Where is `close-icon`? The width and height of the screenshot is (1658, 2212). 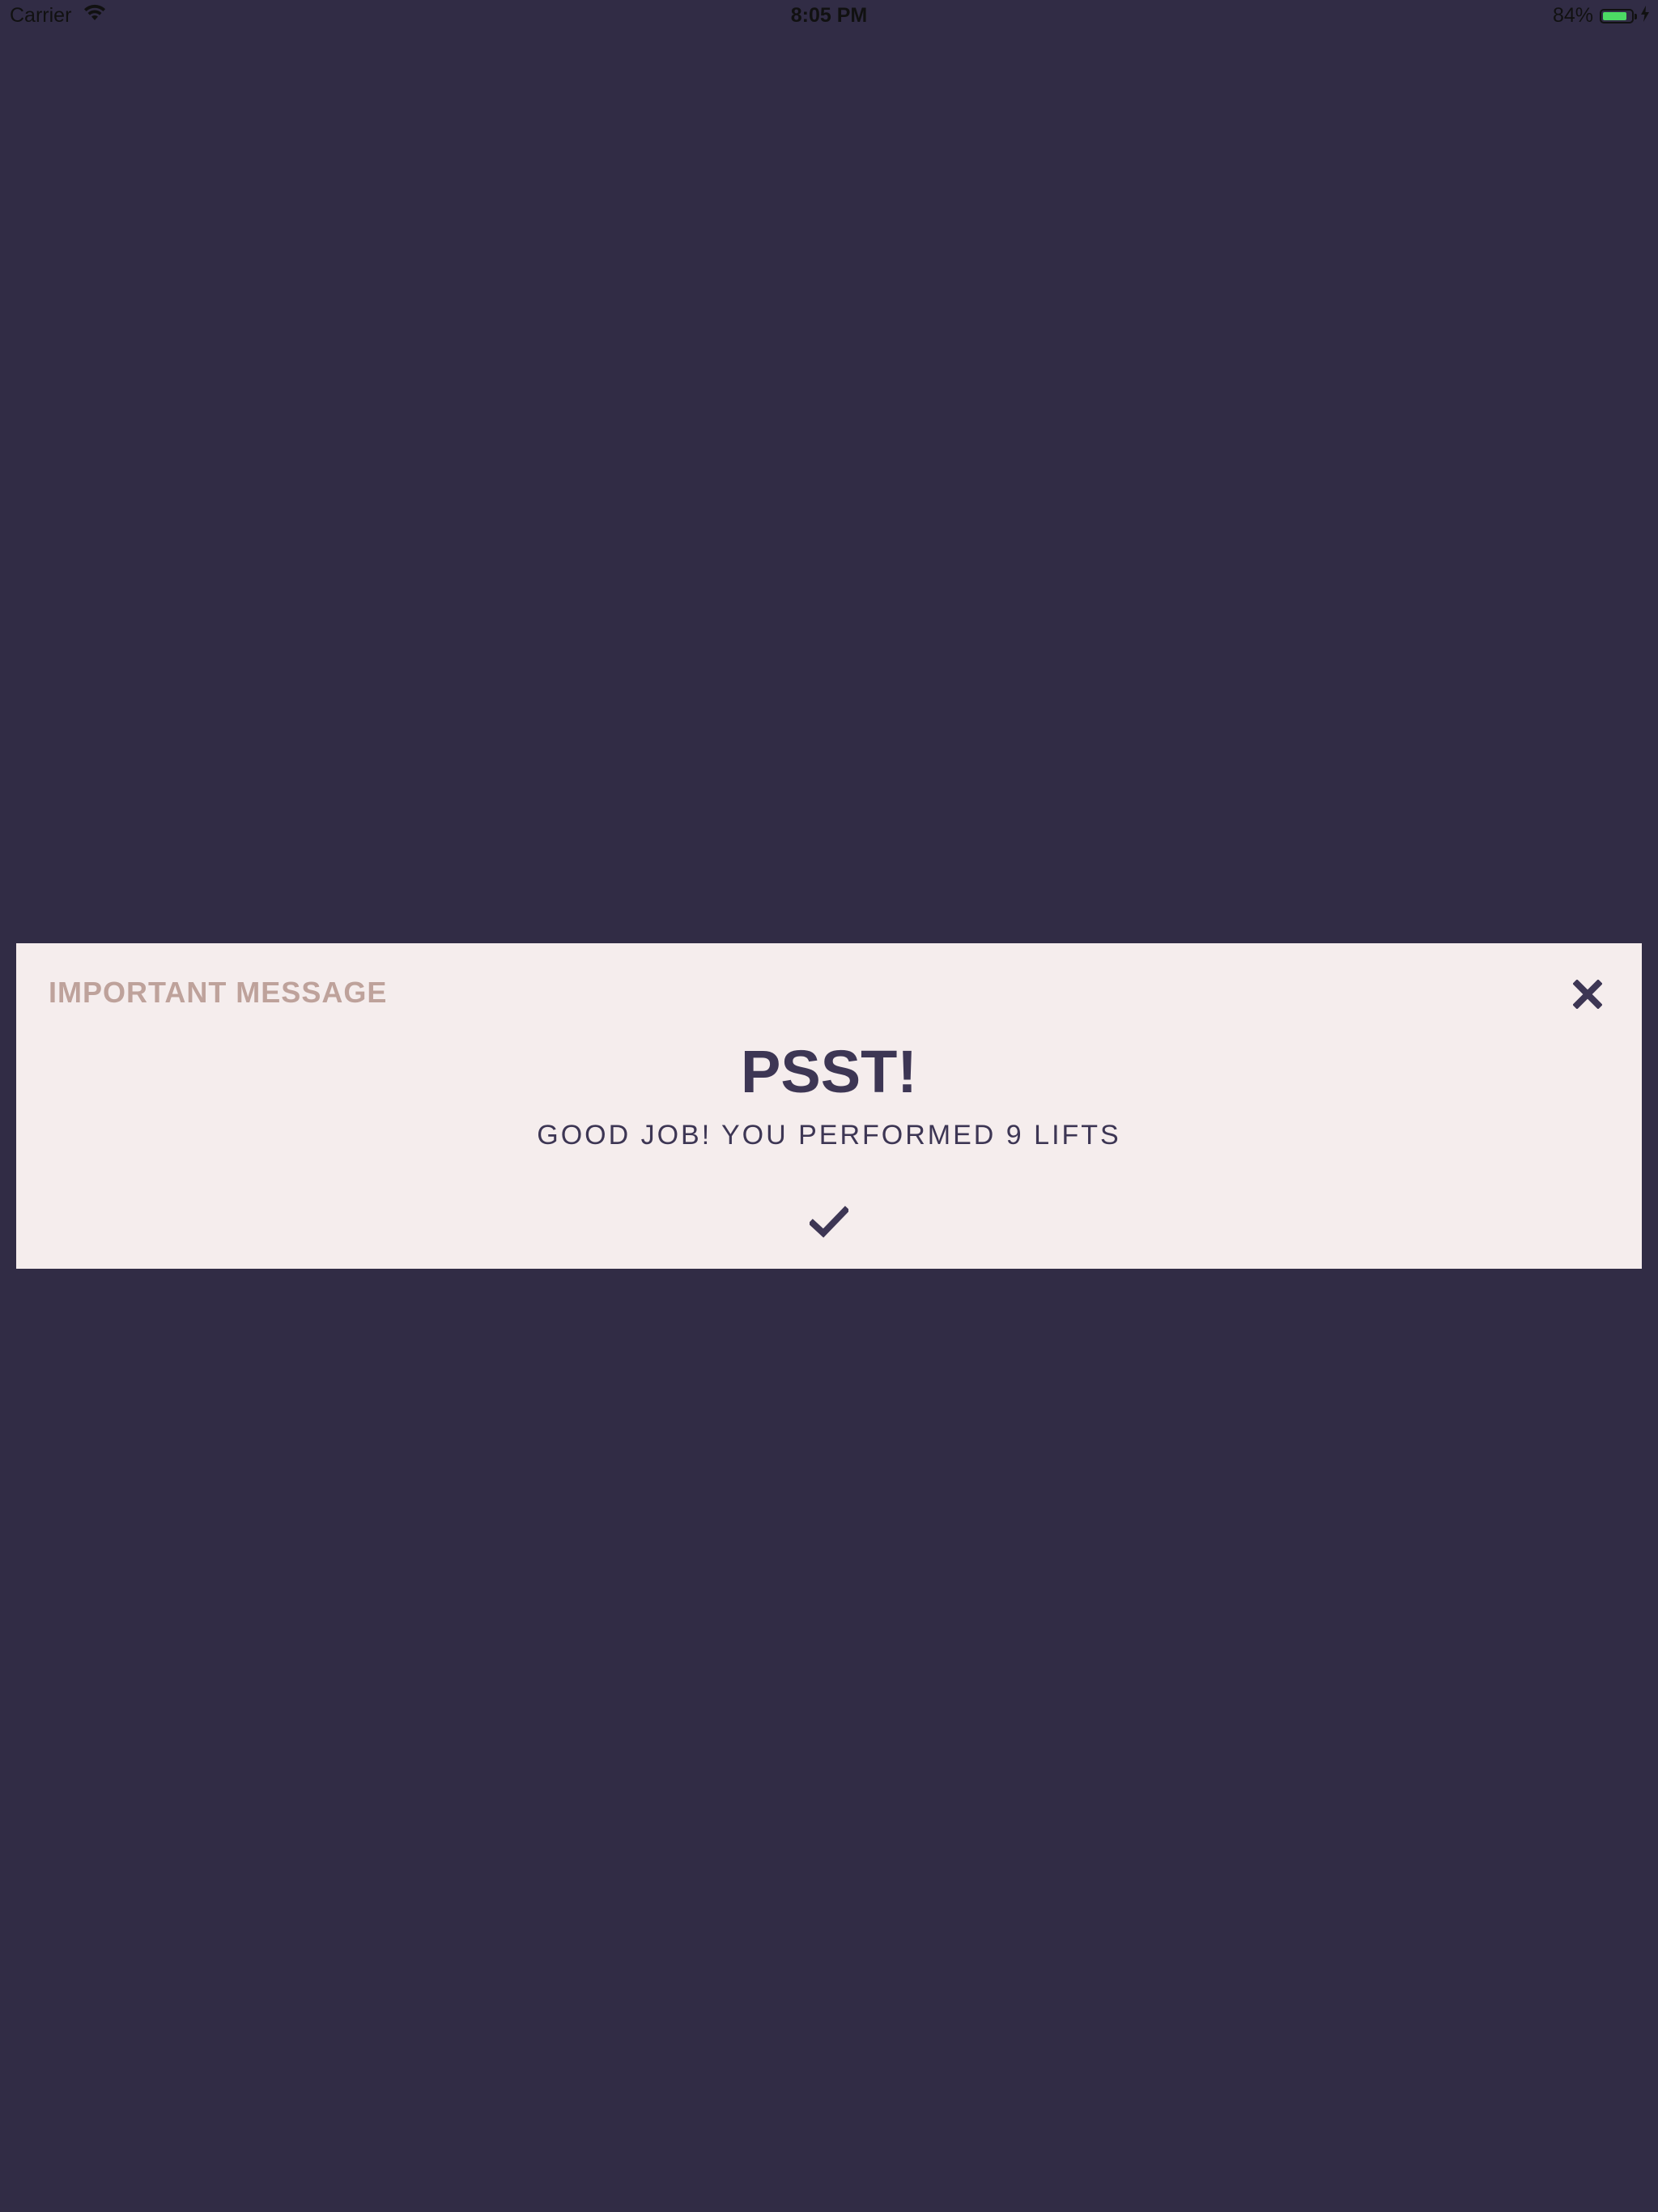
close-icon is located at coordinates (1587, 995).